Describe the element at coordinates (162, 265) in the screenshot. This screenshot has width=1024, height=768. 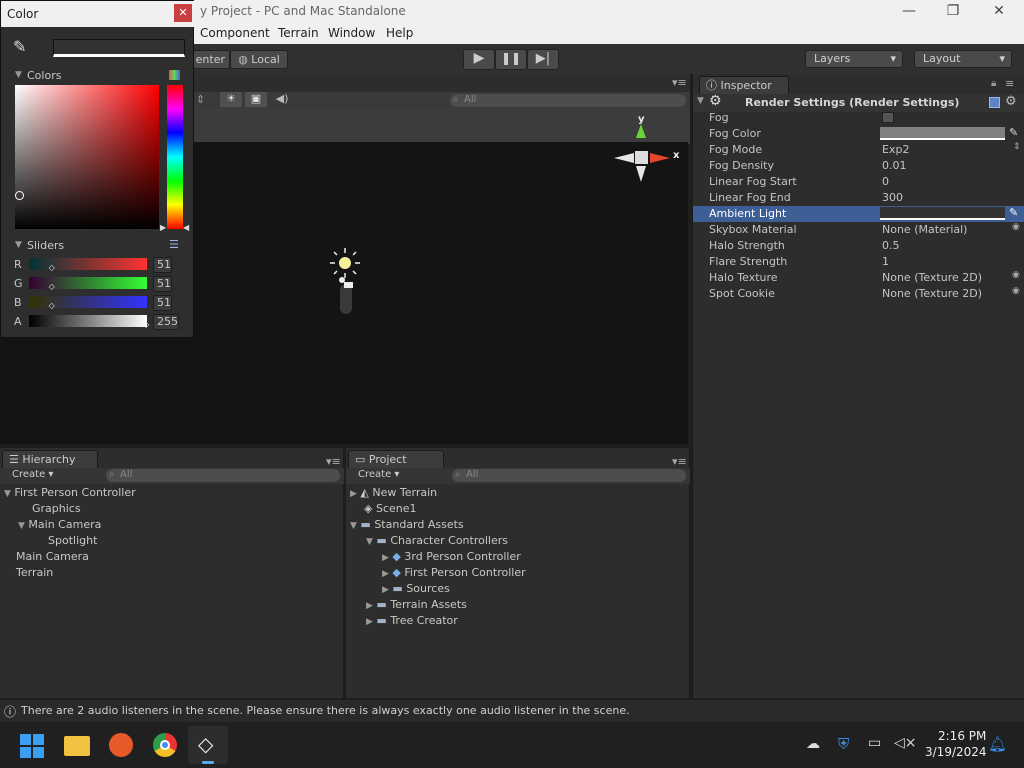
I see `red-value-input: 51` at that location.